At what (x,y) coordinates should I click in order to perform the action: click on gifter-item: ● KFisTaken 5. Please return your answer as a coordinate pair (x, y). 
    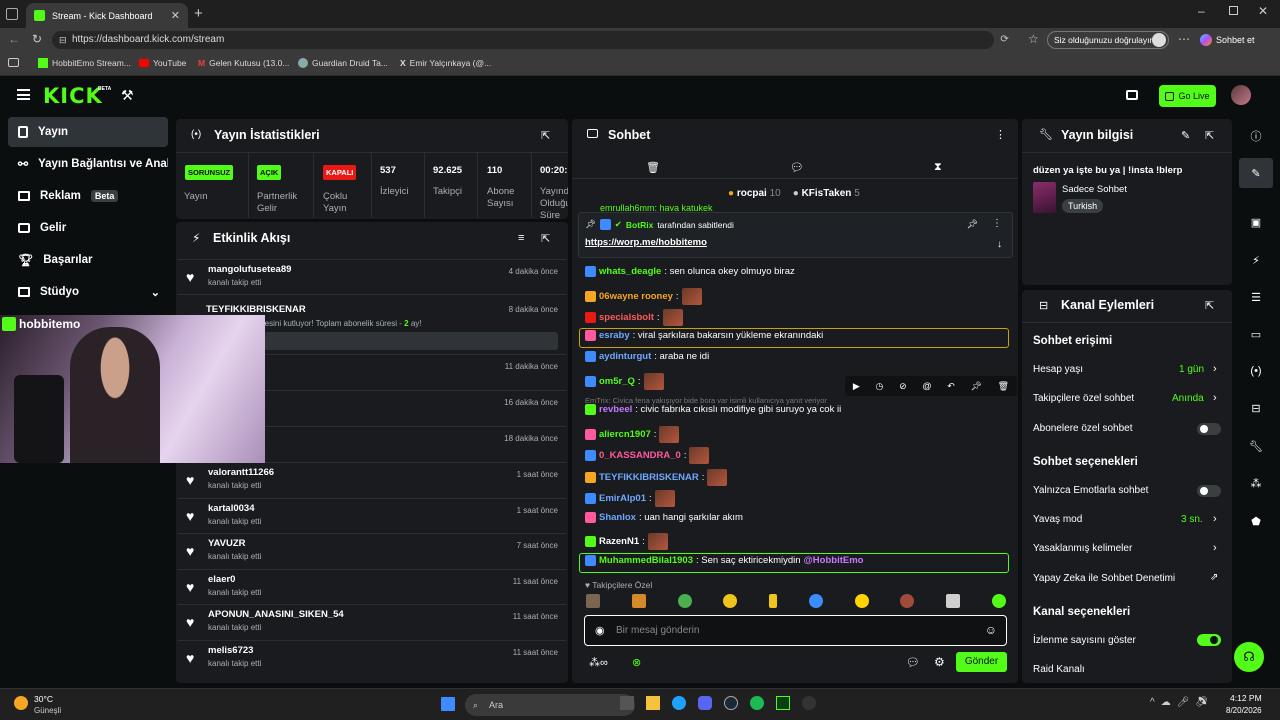
    Looking at the image, I should click on (826, 193).